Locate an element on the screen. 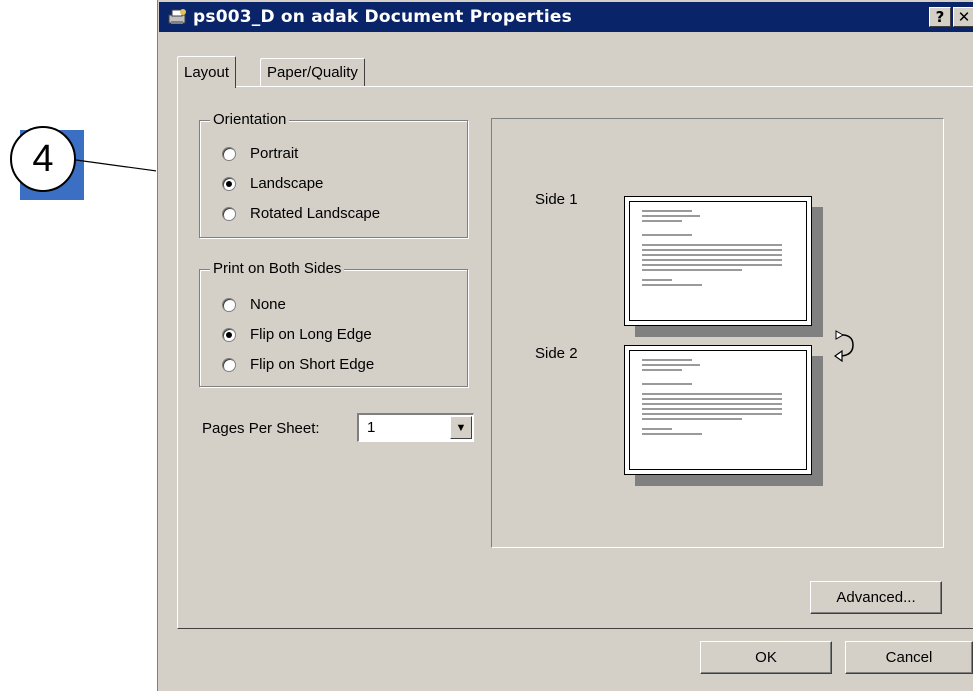 The width and height of the screenshot is (973, 691). printer-icon is located at coordinates (178, 17).